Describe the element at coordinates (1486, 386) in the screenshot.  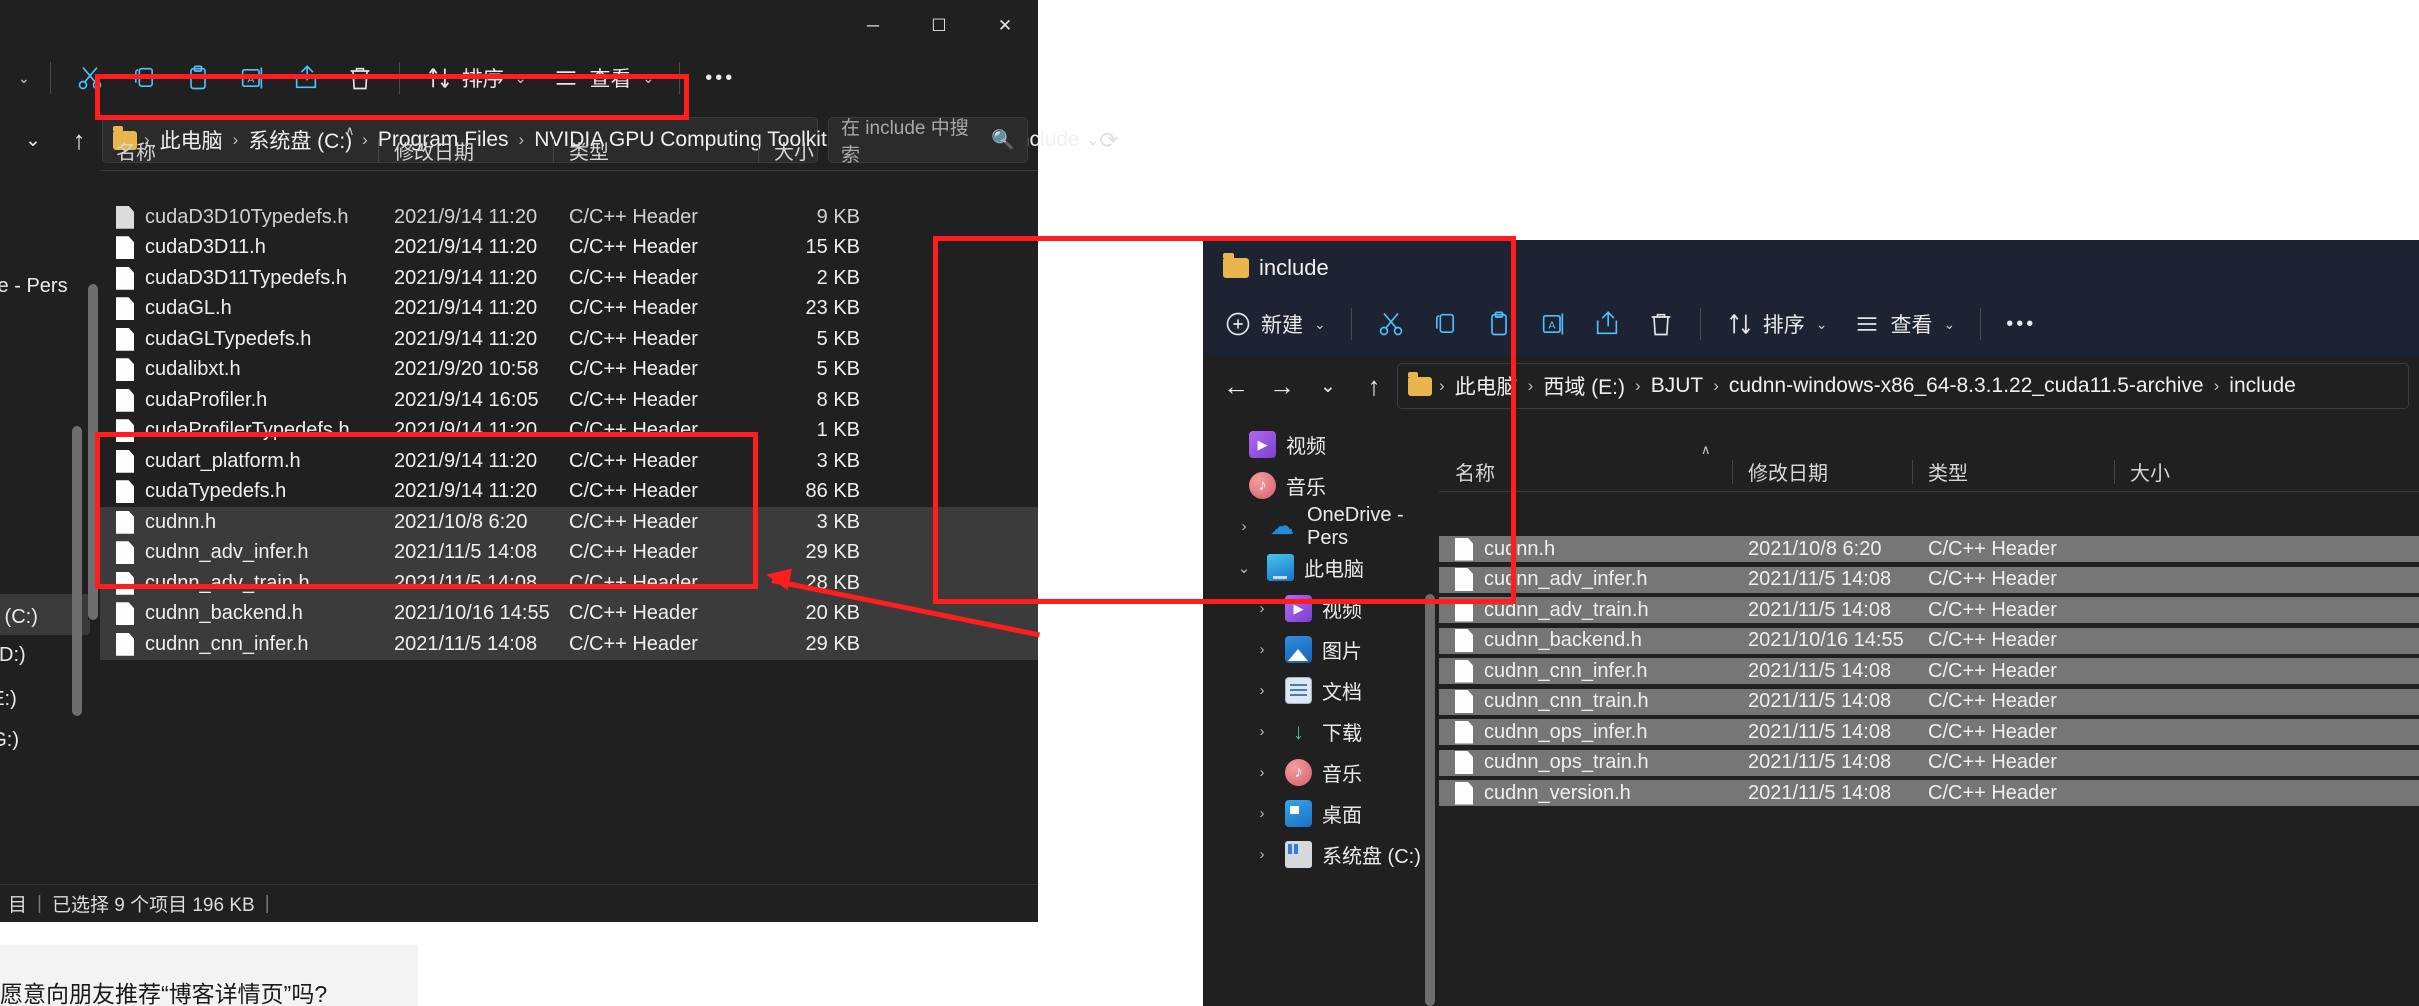
I see `breadcrumb-item-0: 此电脑` at that location.